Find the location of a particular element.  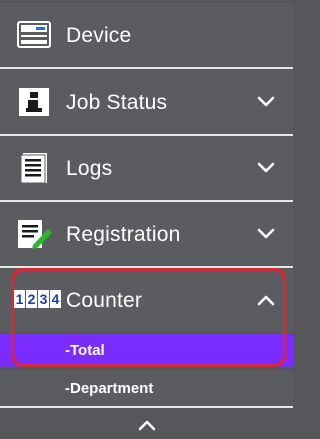

menu-item-registration: Registration is located at coordinates (146, 235).